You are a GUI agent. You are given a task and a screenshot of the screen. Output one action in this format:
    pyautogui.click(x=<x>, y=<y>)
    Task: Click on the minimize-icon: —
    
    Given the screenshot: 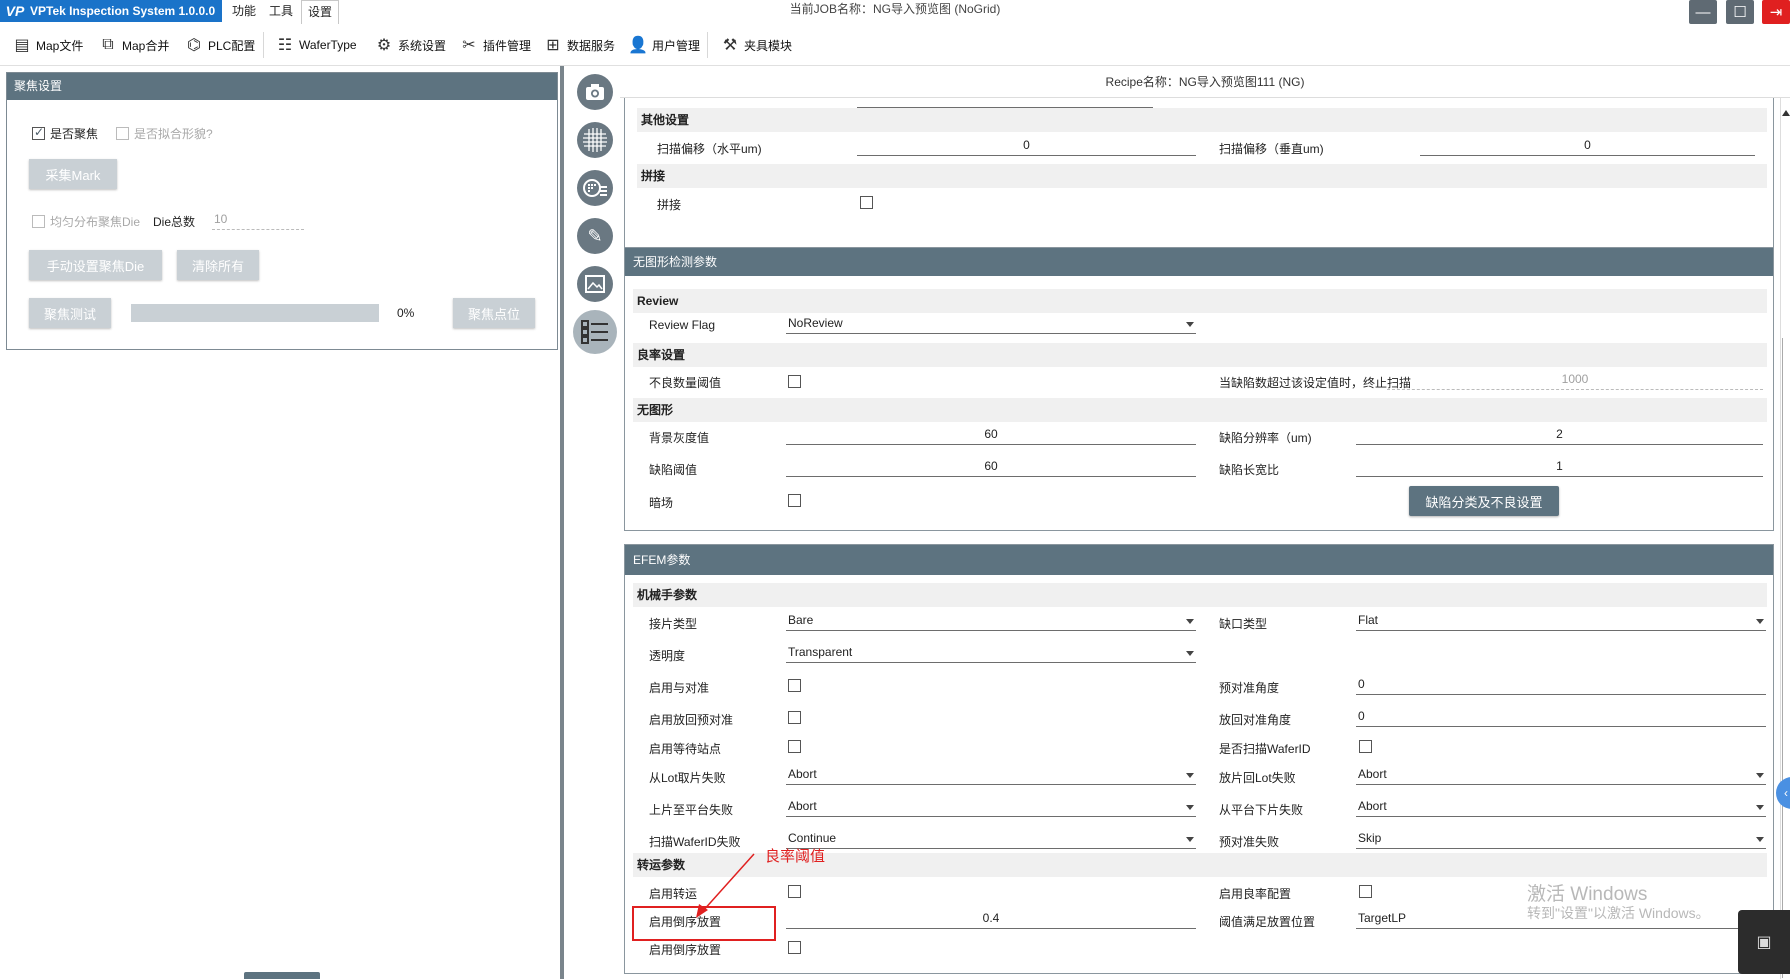 What is the action you would take?
    pyautogui.click(x=1703, y=12)
    